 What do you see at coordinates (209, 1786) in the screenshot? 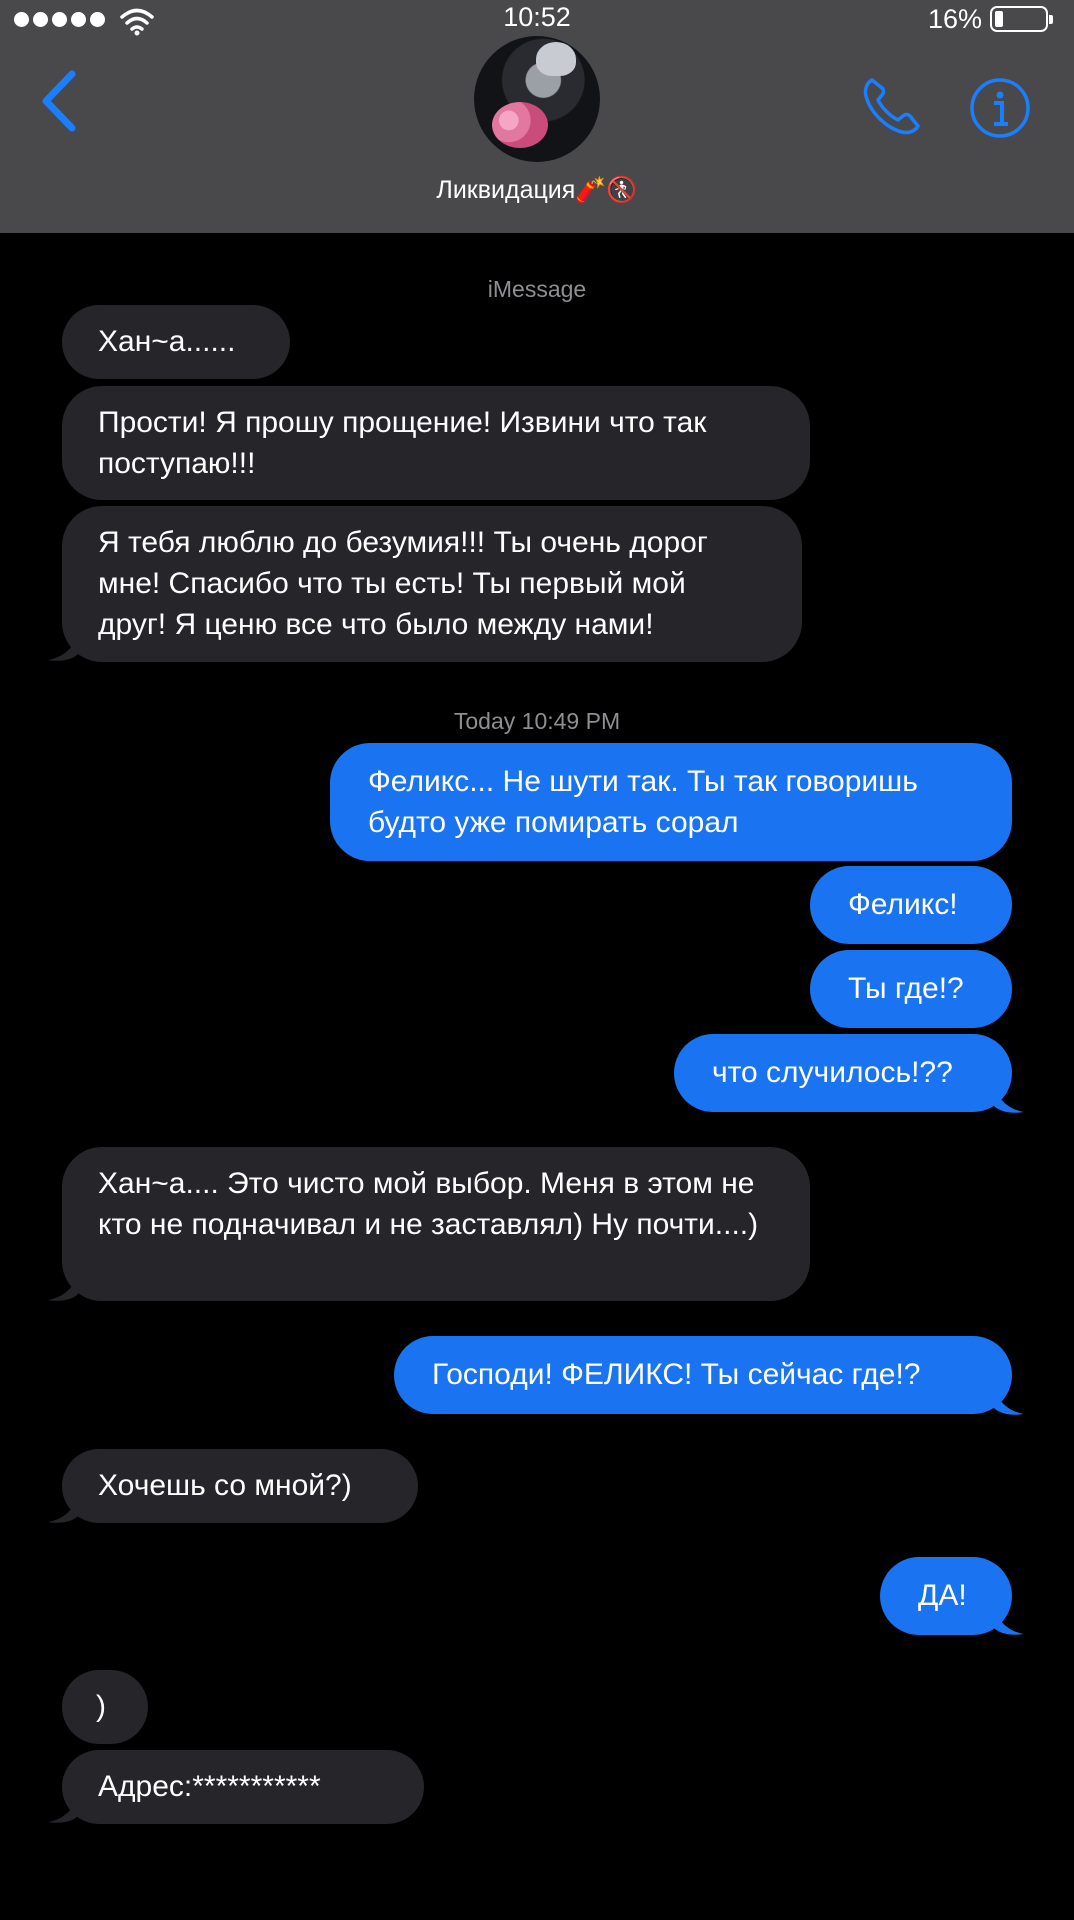
I see `message-text: Адрес:***********` at bounding box center [209, 1786].